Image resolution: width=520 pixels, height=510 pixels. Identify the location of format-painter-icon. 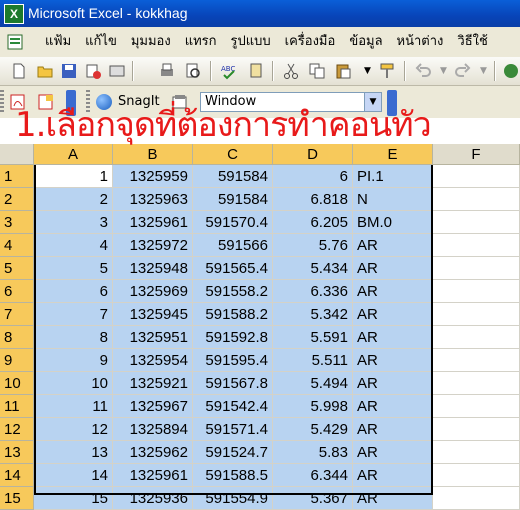
(387, 71).